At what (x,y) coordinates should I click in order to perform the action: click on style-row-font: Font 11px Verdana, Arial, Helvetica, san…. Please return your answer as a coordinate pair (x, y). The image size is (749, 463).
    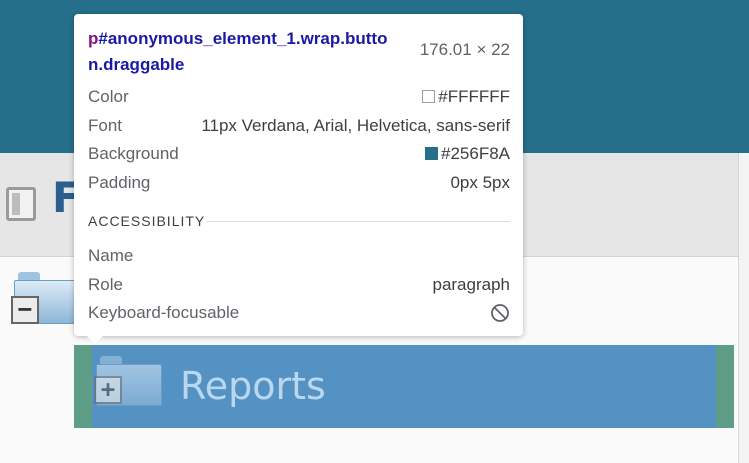
    Looking at the image, I should click on (299, 126).